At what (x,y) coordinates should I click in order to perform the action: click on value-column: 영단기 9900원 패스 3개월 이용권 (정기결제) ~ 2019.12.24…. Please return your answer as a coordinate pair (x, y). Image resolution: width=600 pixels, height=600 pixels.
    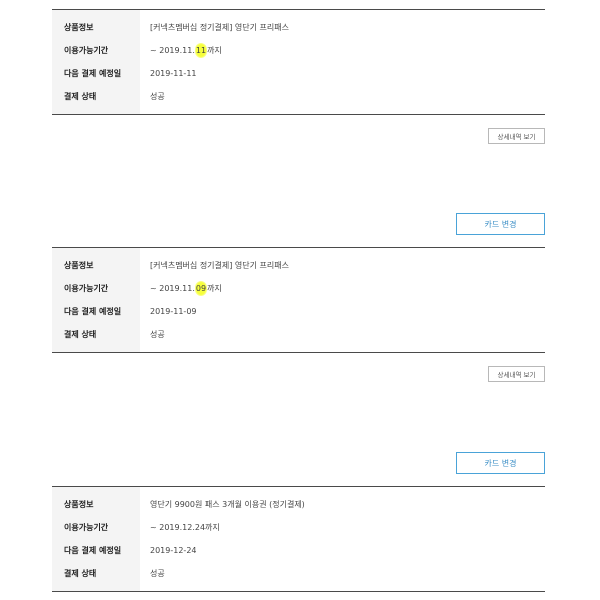
    Looking at the image, I should click on (342, 539).